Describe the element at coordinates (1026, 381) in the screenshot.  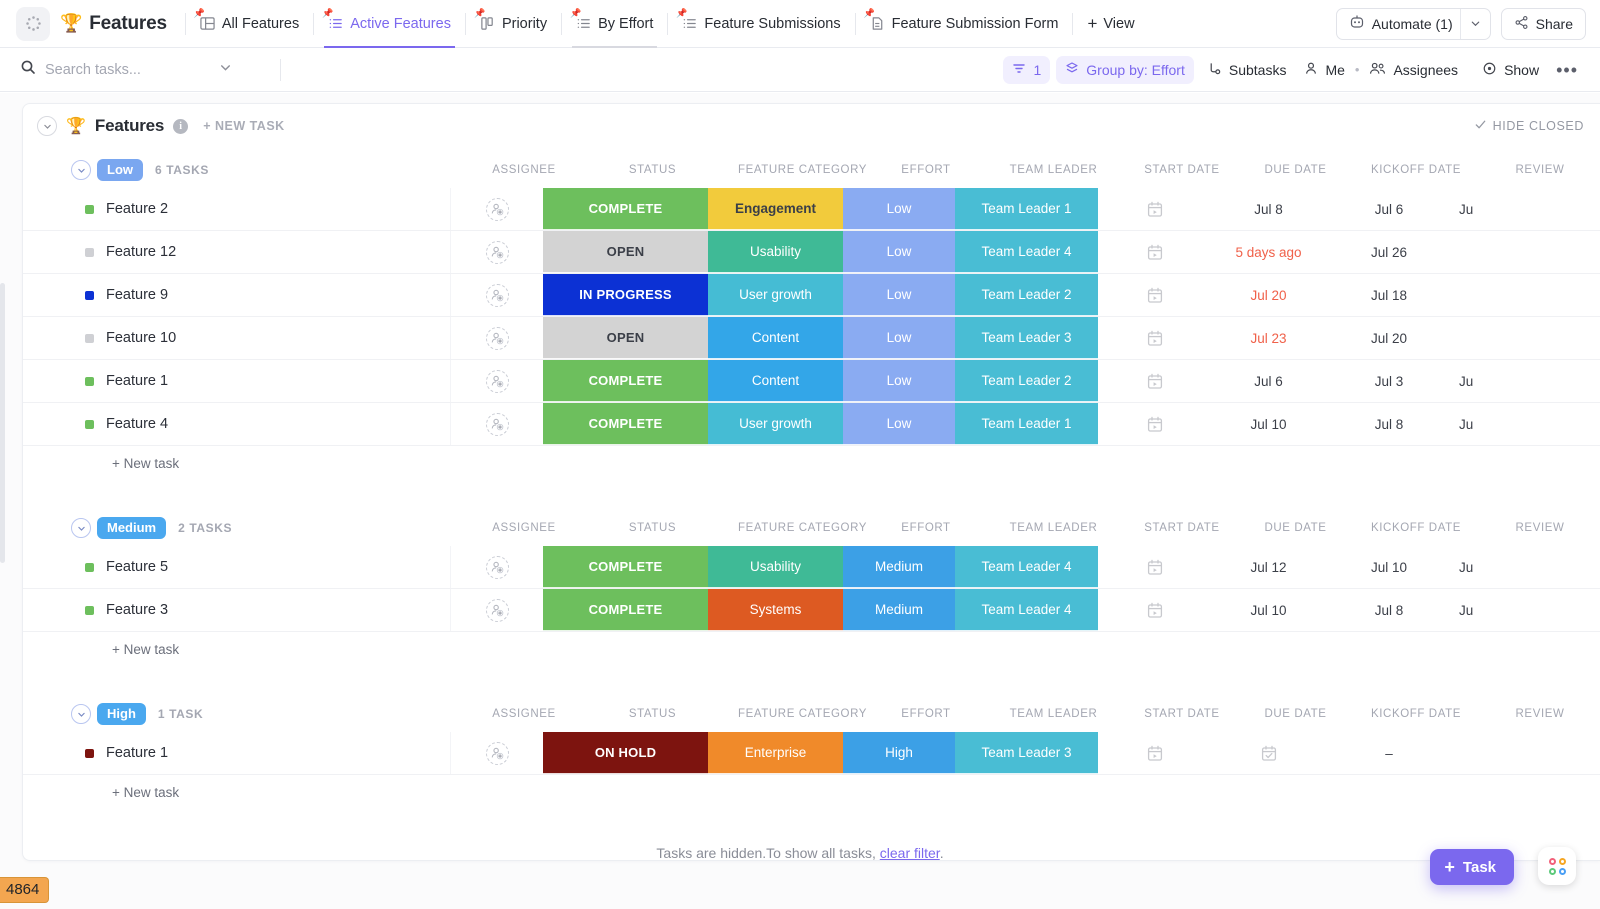
I see `cell-team-leader: Team Leader 2` at that location.